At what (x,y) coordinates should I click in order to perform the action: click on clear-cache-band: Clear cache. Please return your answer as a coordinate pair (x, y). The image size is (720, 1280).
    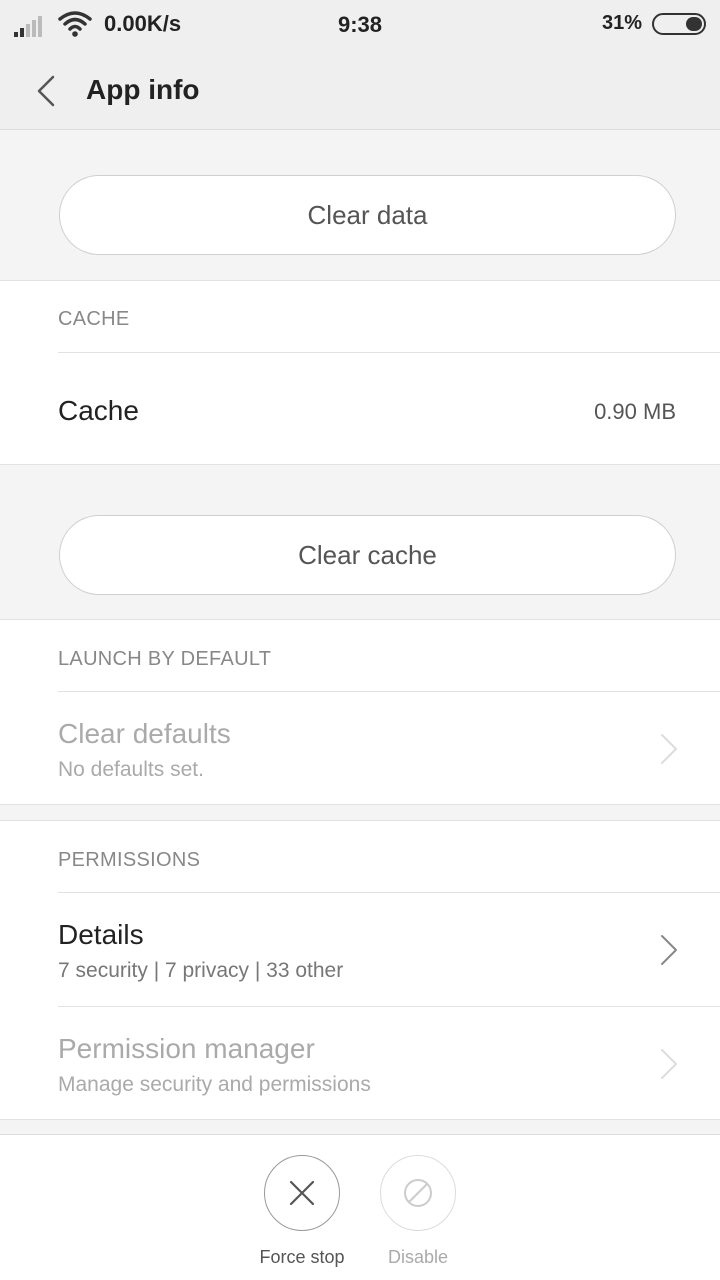
    Looking at the image, I should click on (360, 542).